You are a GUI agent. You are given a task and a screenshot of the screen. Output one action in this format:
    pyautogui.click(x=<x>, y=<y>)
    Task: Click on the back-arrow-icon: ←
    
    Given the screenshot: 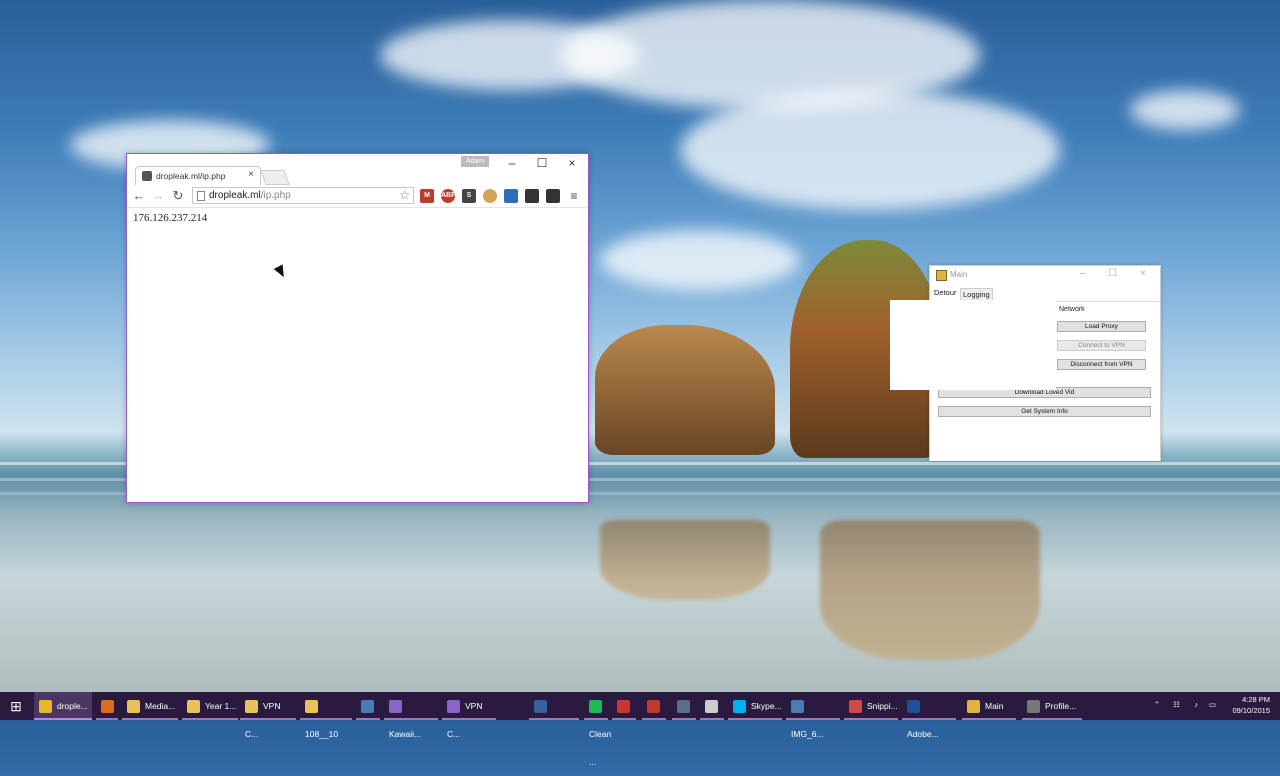 What is the action you would take?
    pyautogui.click(x=139, y=196)
    